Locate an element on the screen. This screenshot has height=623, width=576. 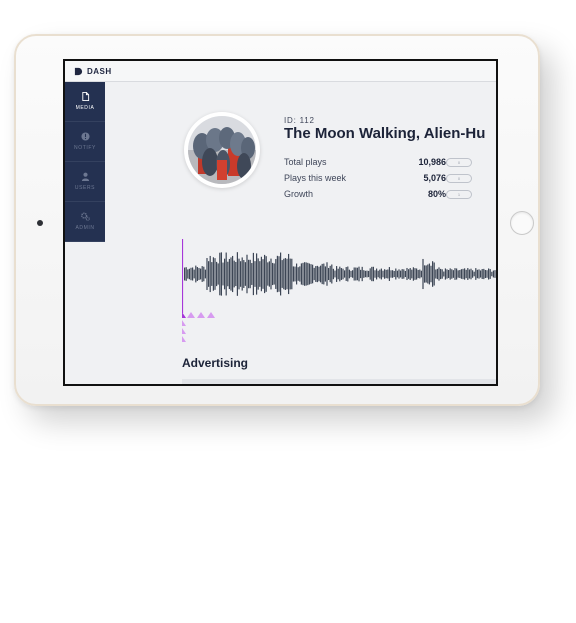
alert-icon is located at coordinates (85, 136).